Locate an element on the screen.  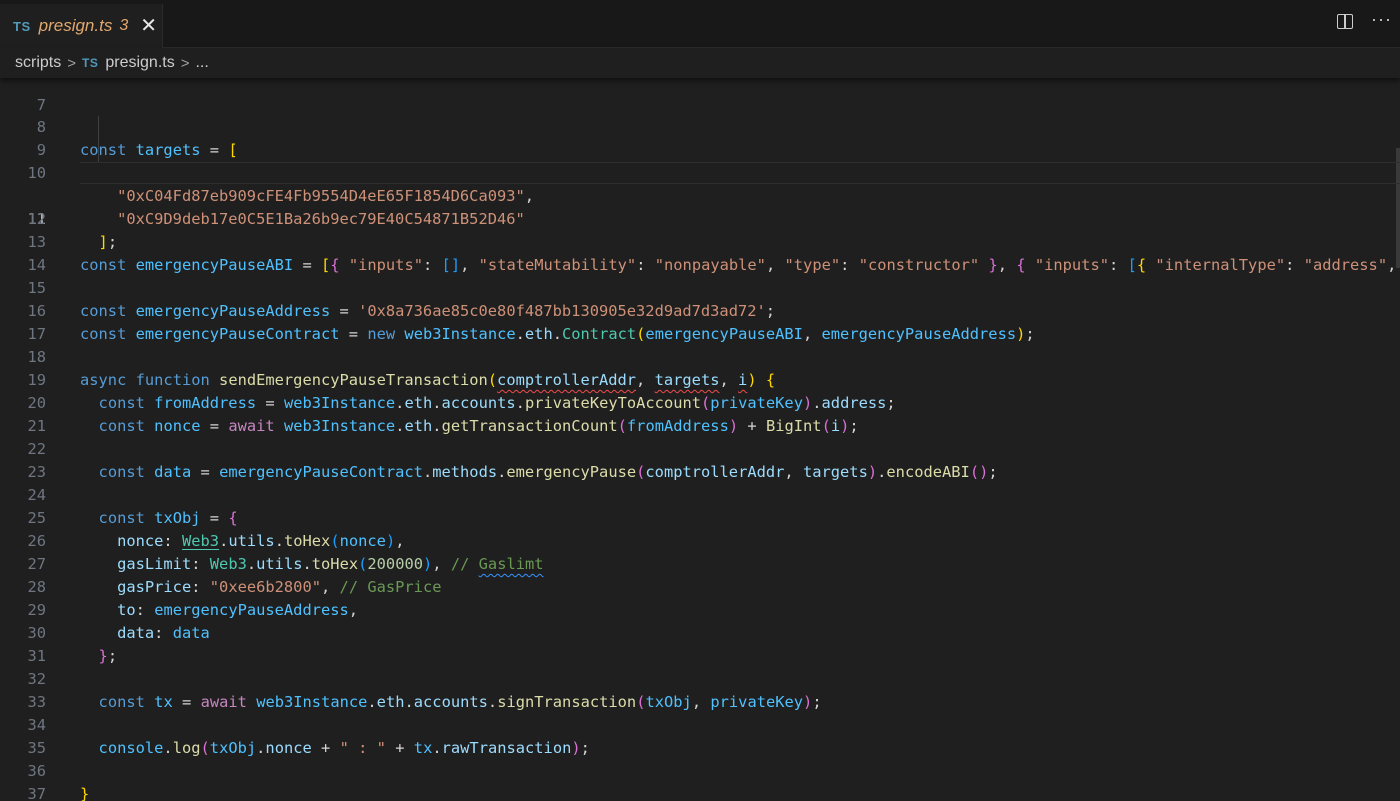
code-line: 24 const txObj = { is located at coordinates (700, 494).